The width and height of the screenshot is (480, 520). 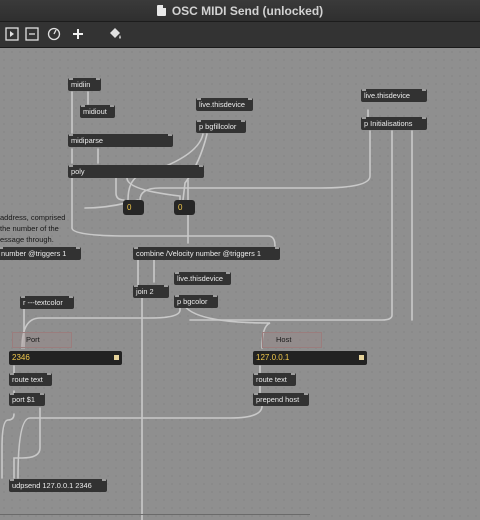 I want to click on description-comment-line-2: the number of the, so click(x=29, y=228).